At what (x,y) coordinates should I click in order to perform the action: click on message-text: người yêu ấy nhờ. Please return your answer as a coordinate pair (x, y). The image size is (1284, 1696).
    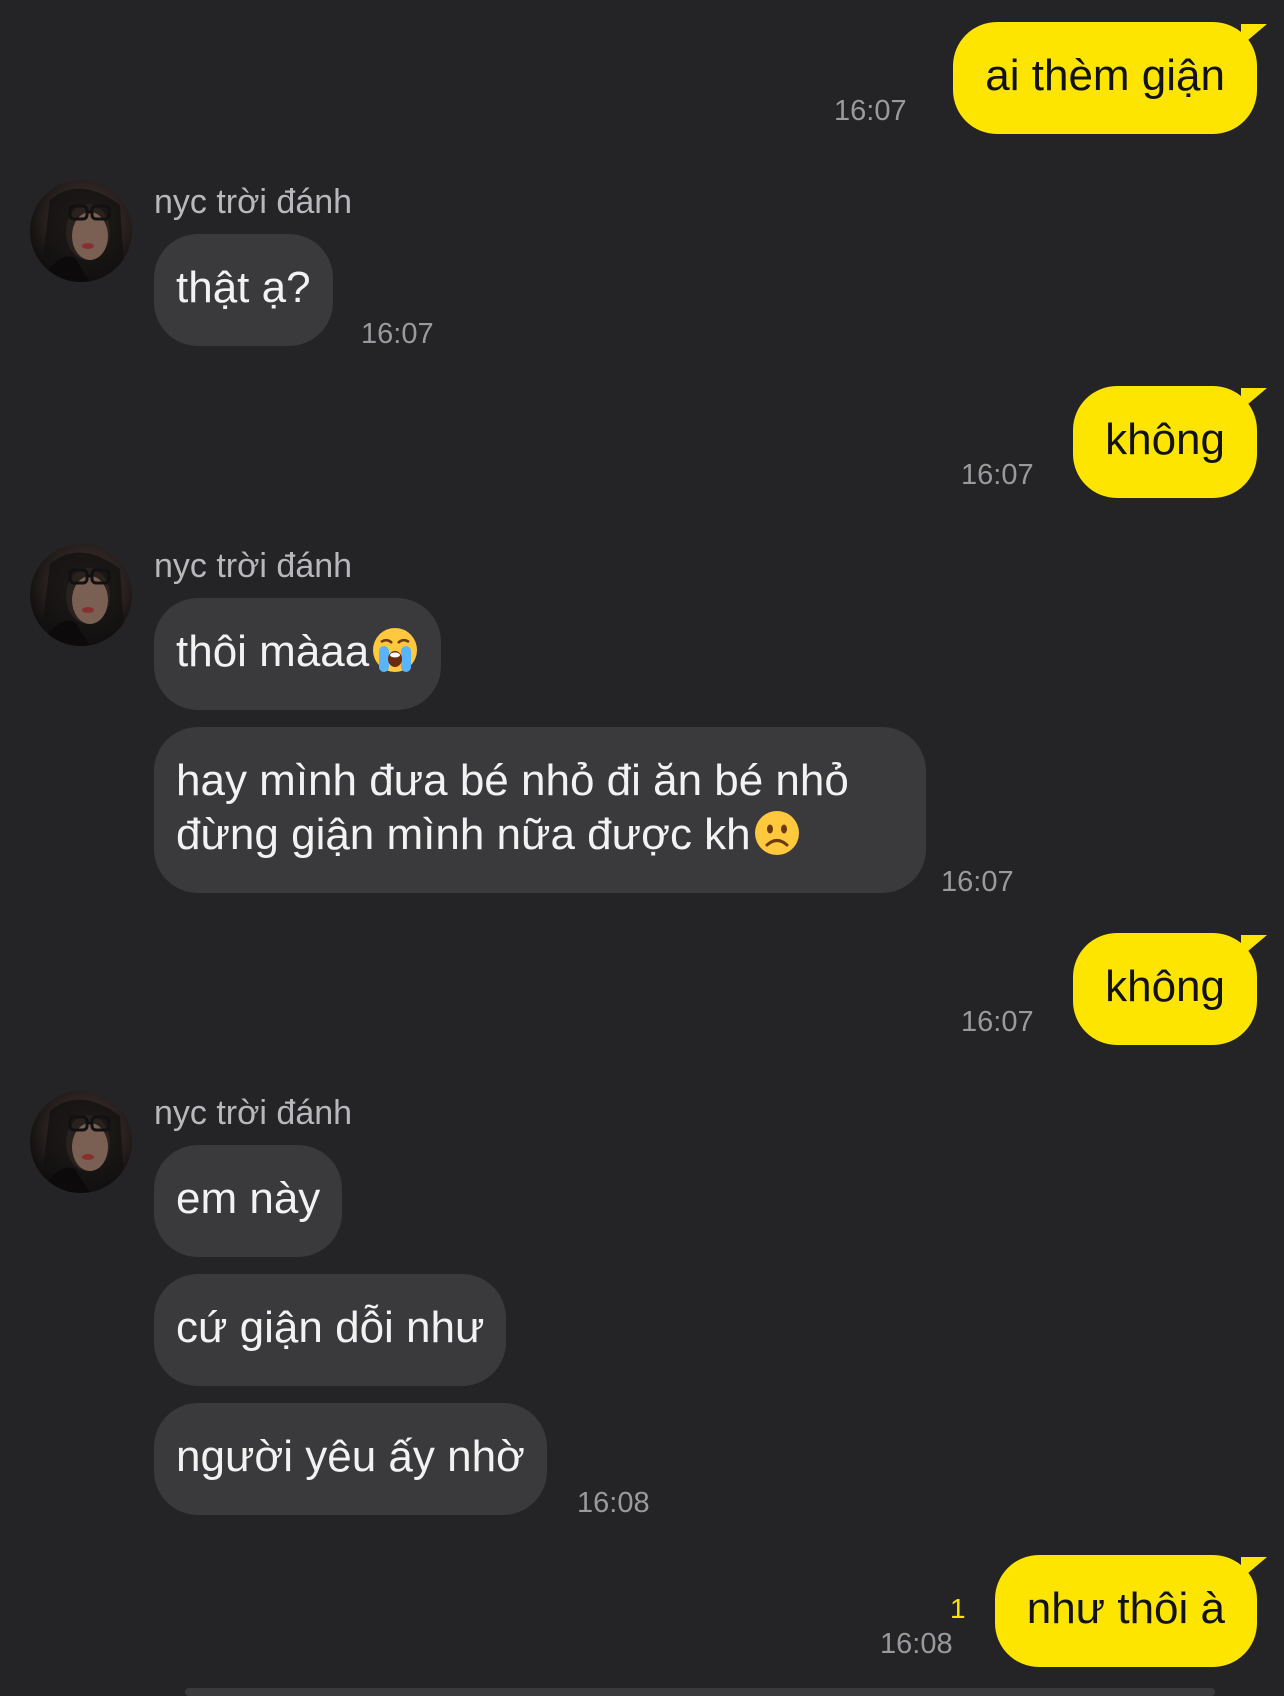
    Looking at the image, I should click on (350, 1456).